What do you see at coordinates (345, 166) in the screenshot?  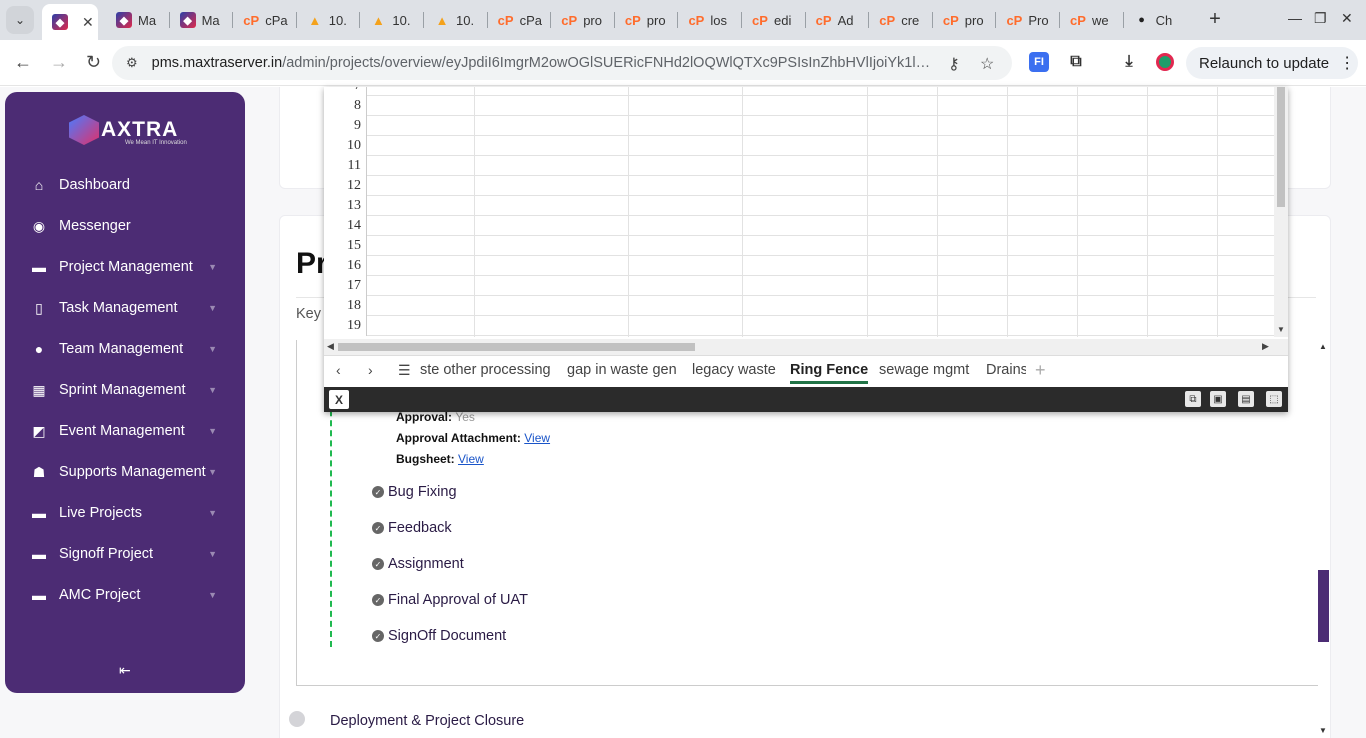 I see `row-number: 11` at bounding box center [345, 166].